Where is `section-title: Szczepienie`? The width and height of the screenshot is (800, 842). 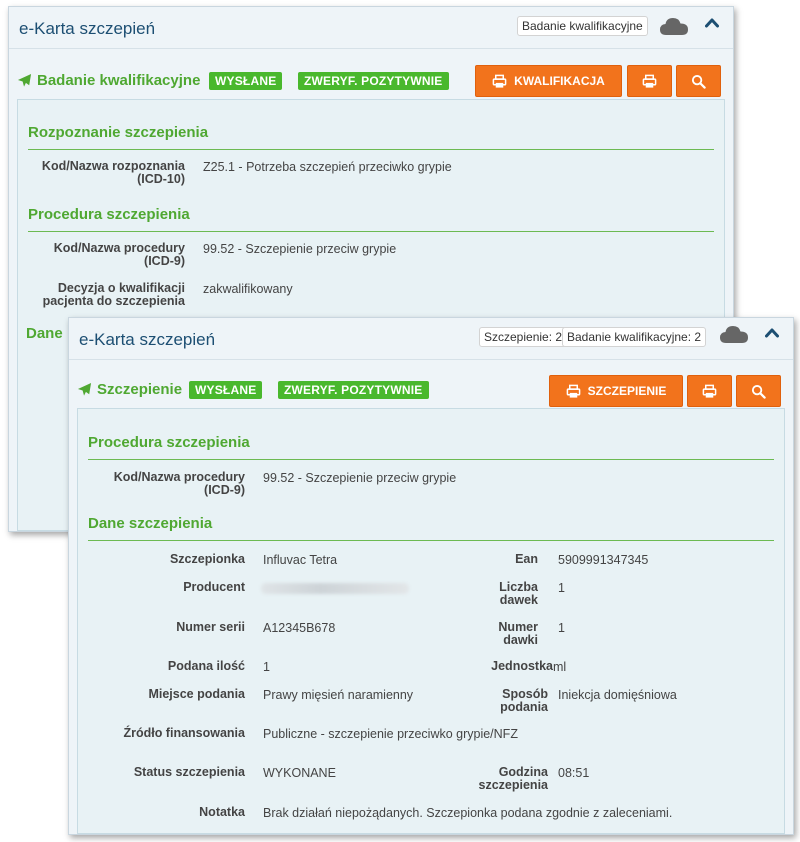
section-title: Szczepienie is located at coordinates (129, 389).